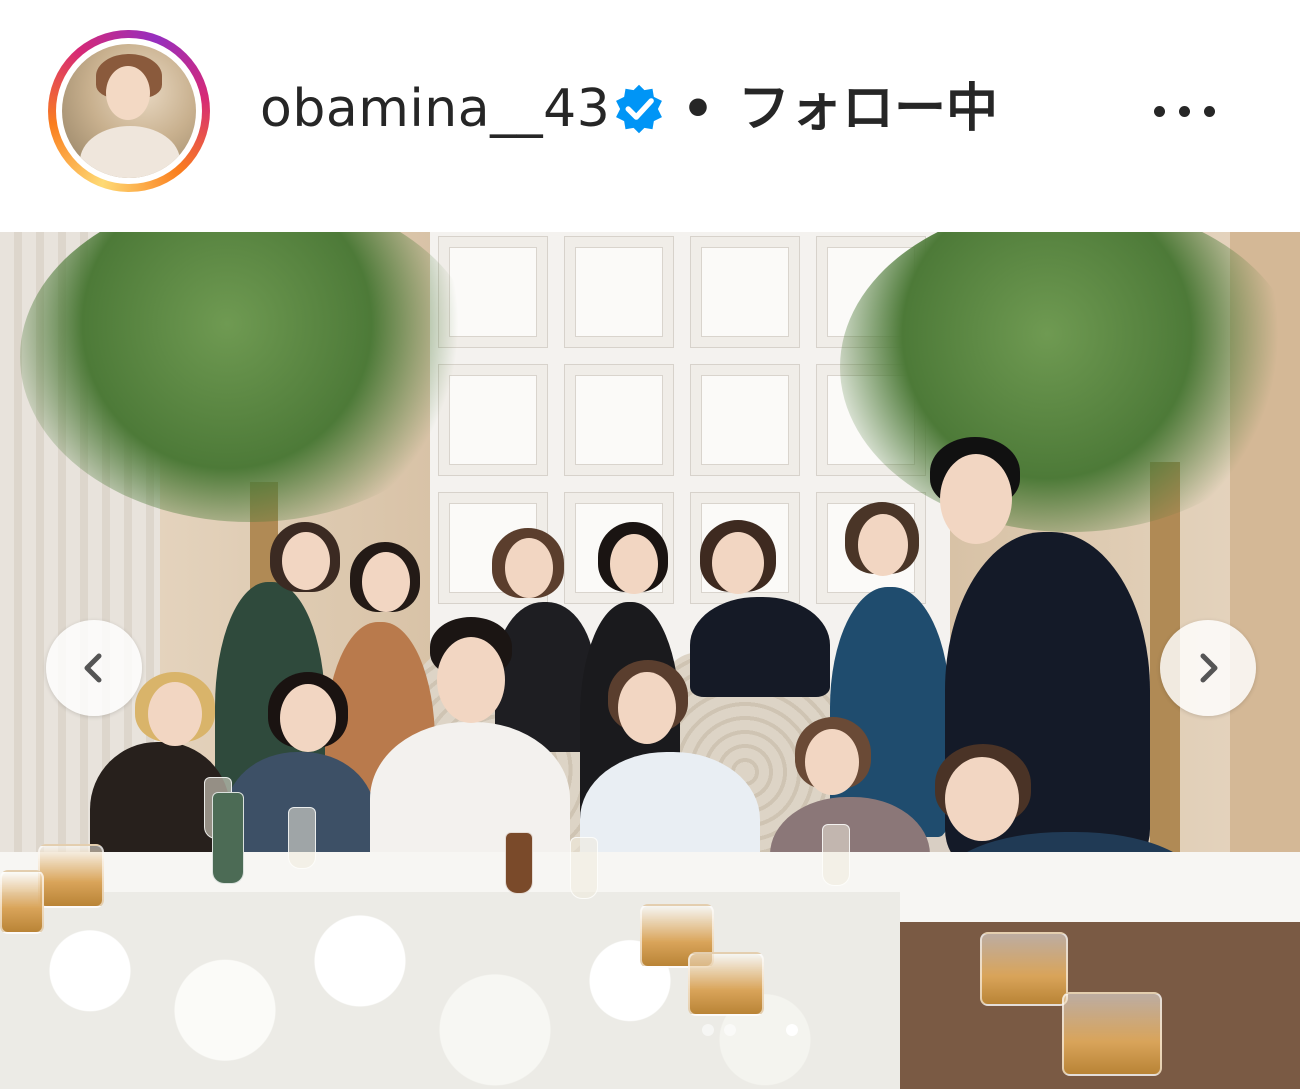 The height and width of the screenshot is (1089, 1300). I want to click on carousel-indicator, so click(750, 1030).